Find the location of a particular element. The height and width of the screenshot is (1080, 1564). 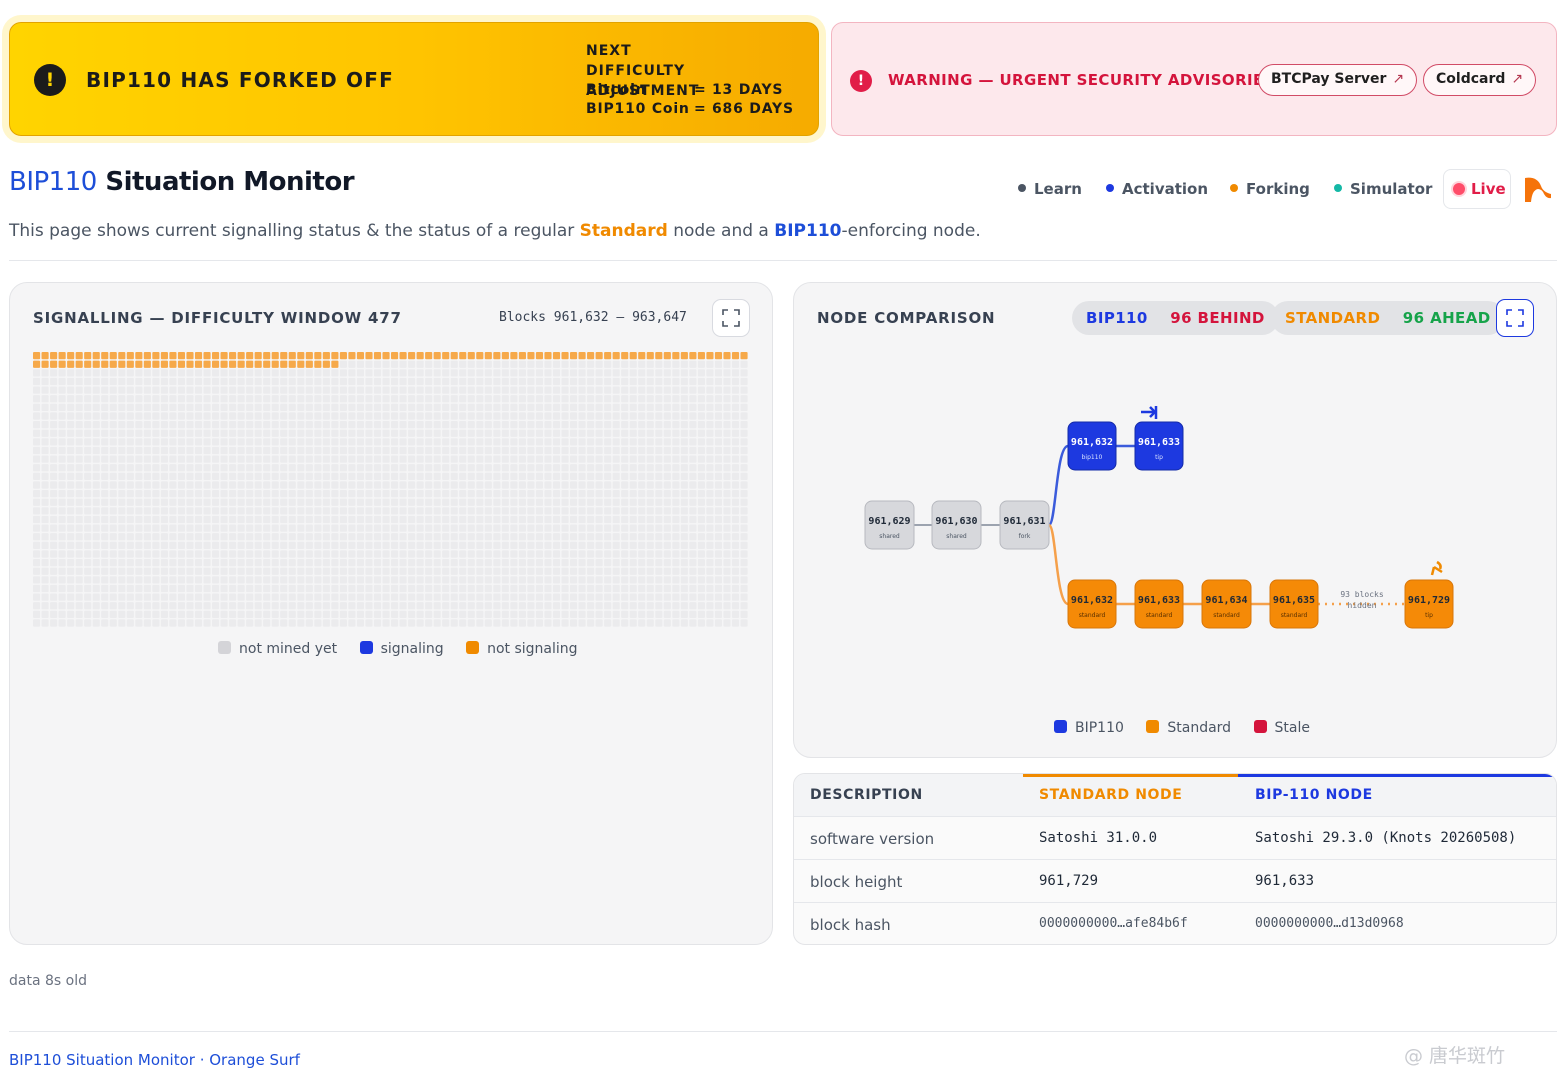

nav-activation: Activation is located at coordinates (1157, 189).